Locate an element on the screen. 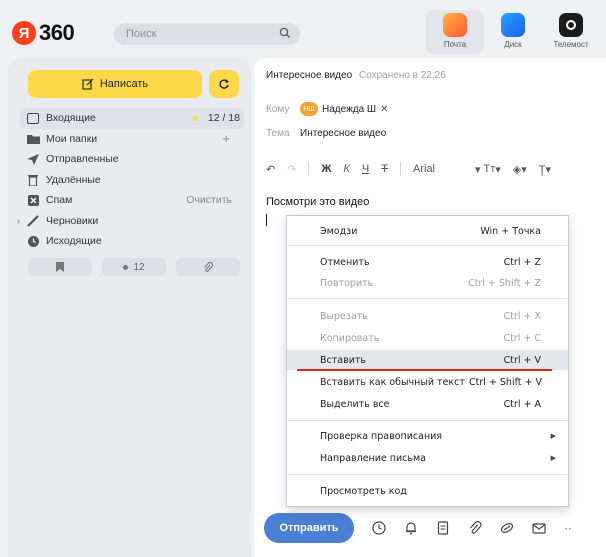  sidebar-item-drafts: › Черновики is located at coordinates (130, 221).